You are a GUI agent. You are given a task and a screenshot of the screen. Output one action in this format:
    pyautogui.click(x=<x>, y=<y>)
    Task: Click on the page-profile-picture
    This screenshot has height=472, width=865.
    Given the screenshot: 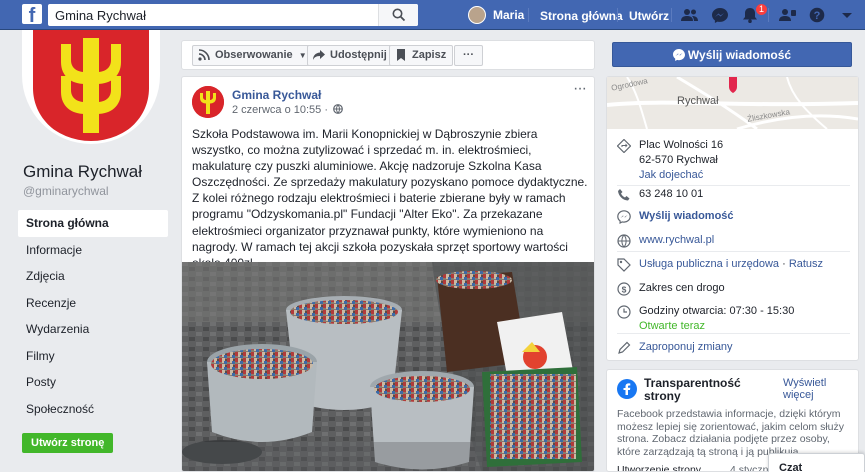 What is the action you would take?
    pyautogui.click(x=91, y=87)
    